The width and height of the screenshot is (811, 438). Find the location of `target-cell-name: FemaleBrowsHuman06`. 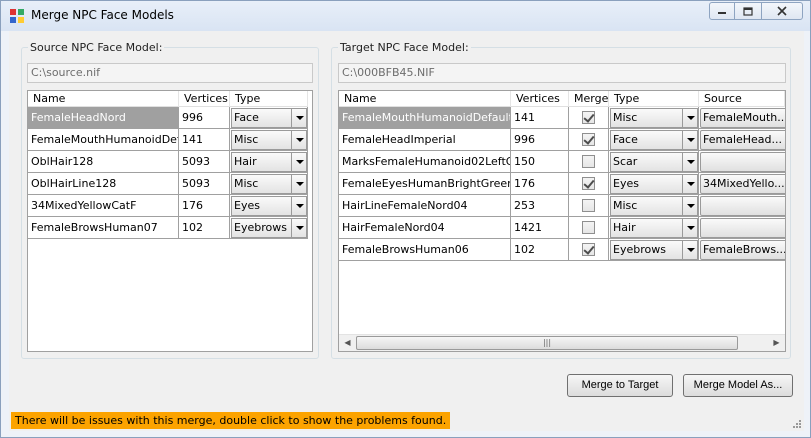

target-cell-name: FemaleBrowsHuman06 is located at coordinates (425, 250).